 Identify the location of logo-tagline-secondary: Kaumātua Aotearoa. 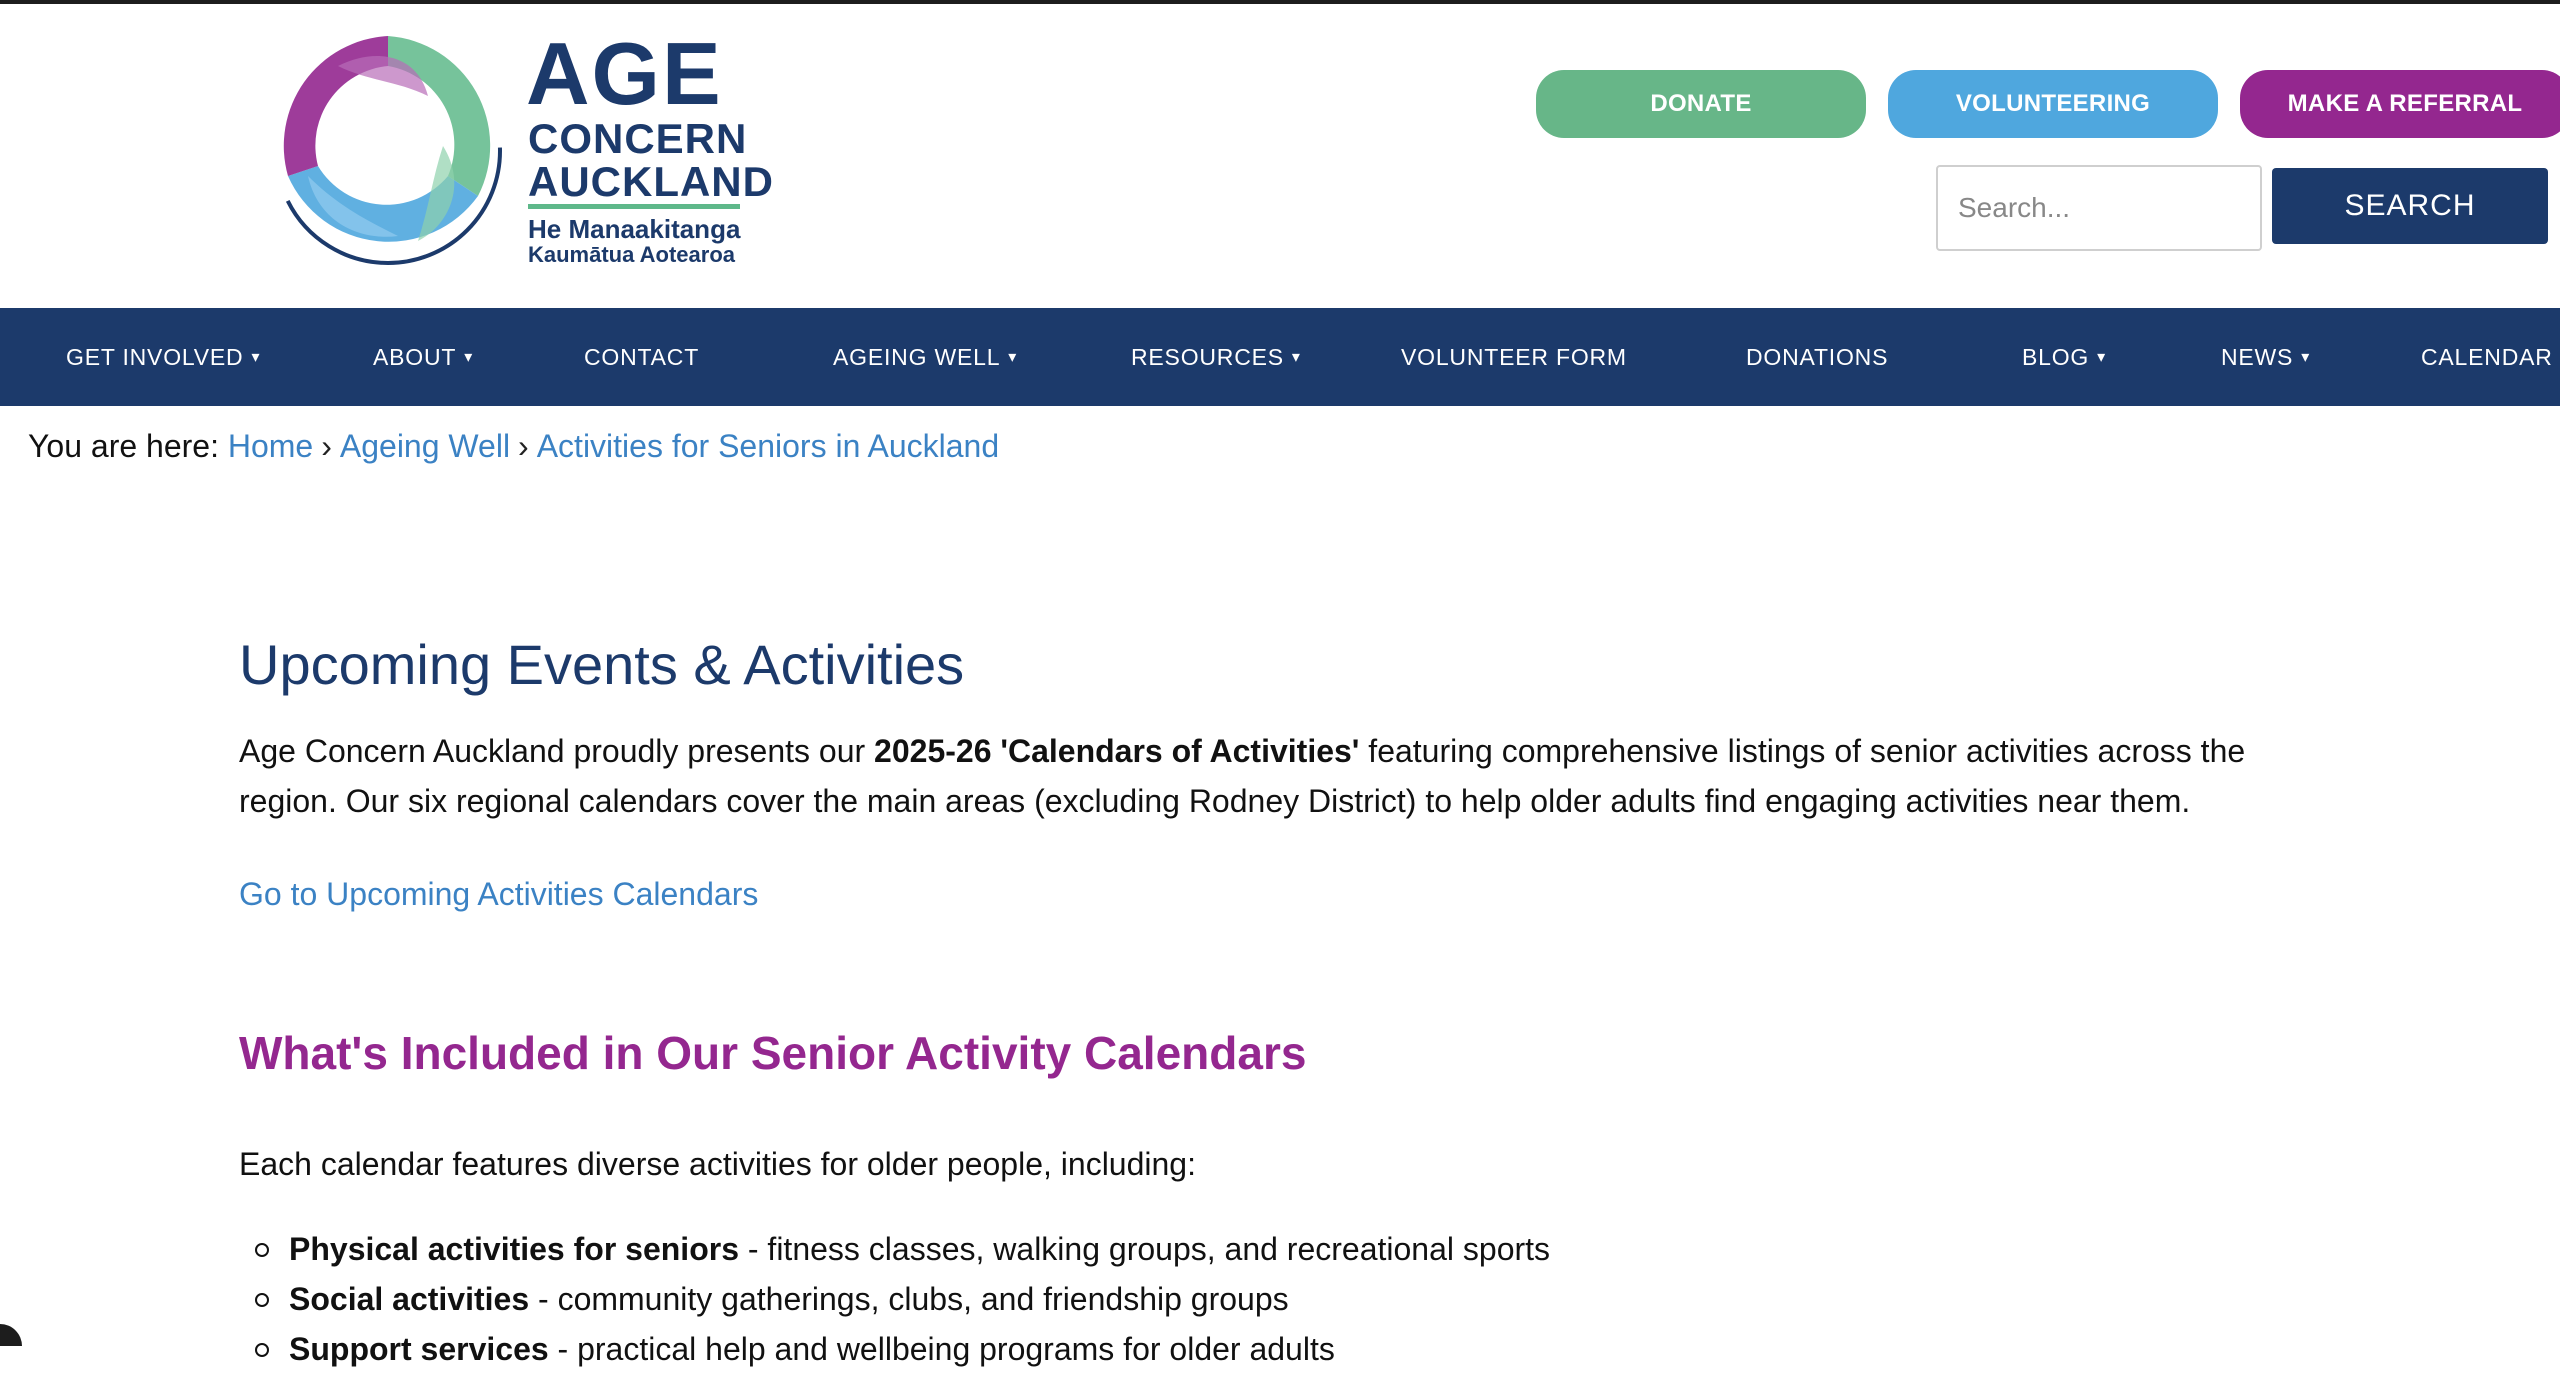
(632, 254).